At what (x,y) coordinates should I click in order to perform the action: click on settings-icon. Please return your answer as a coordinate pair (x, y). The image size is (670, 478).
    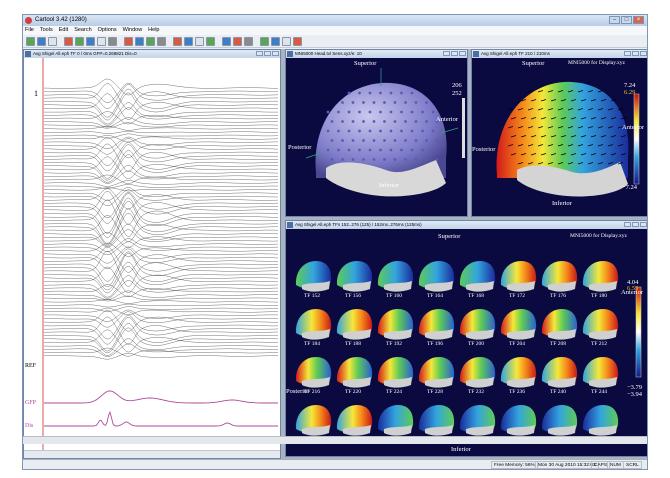
    Looking at the image, I should click on (161, 41).